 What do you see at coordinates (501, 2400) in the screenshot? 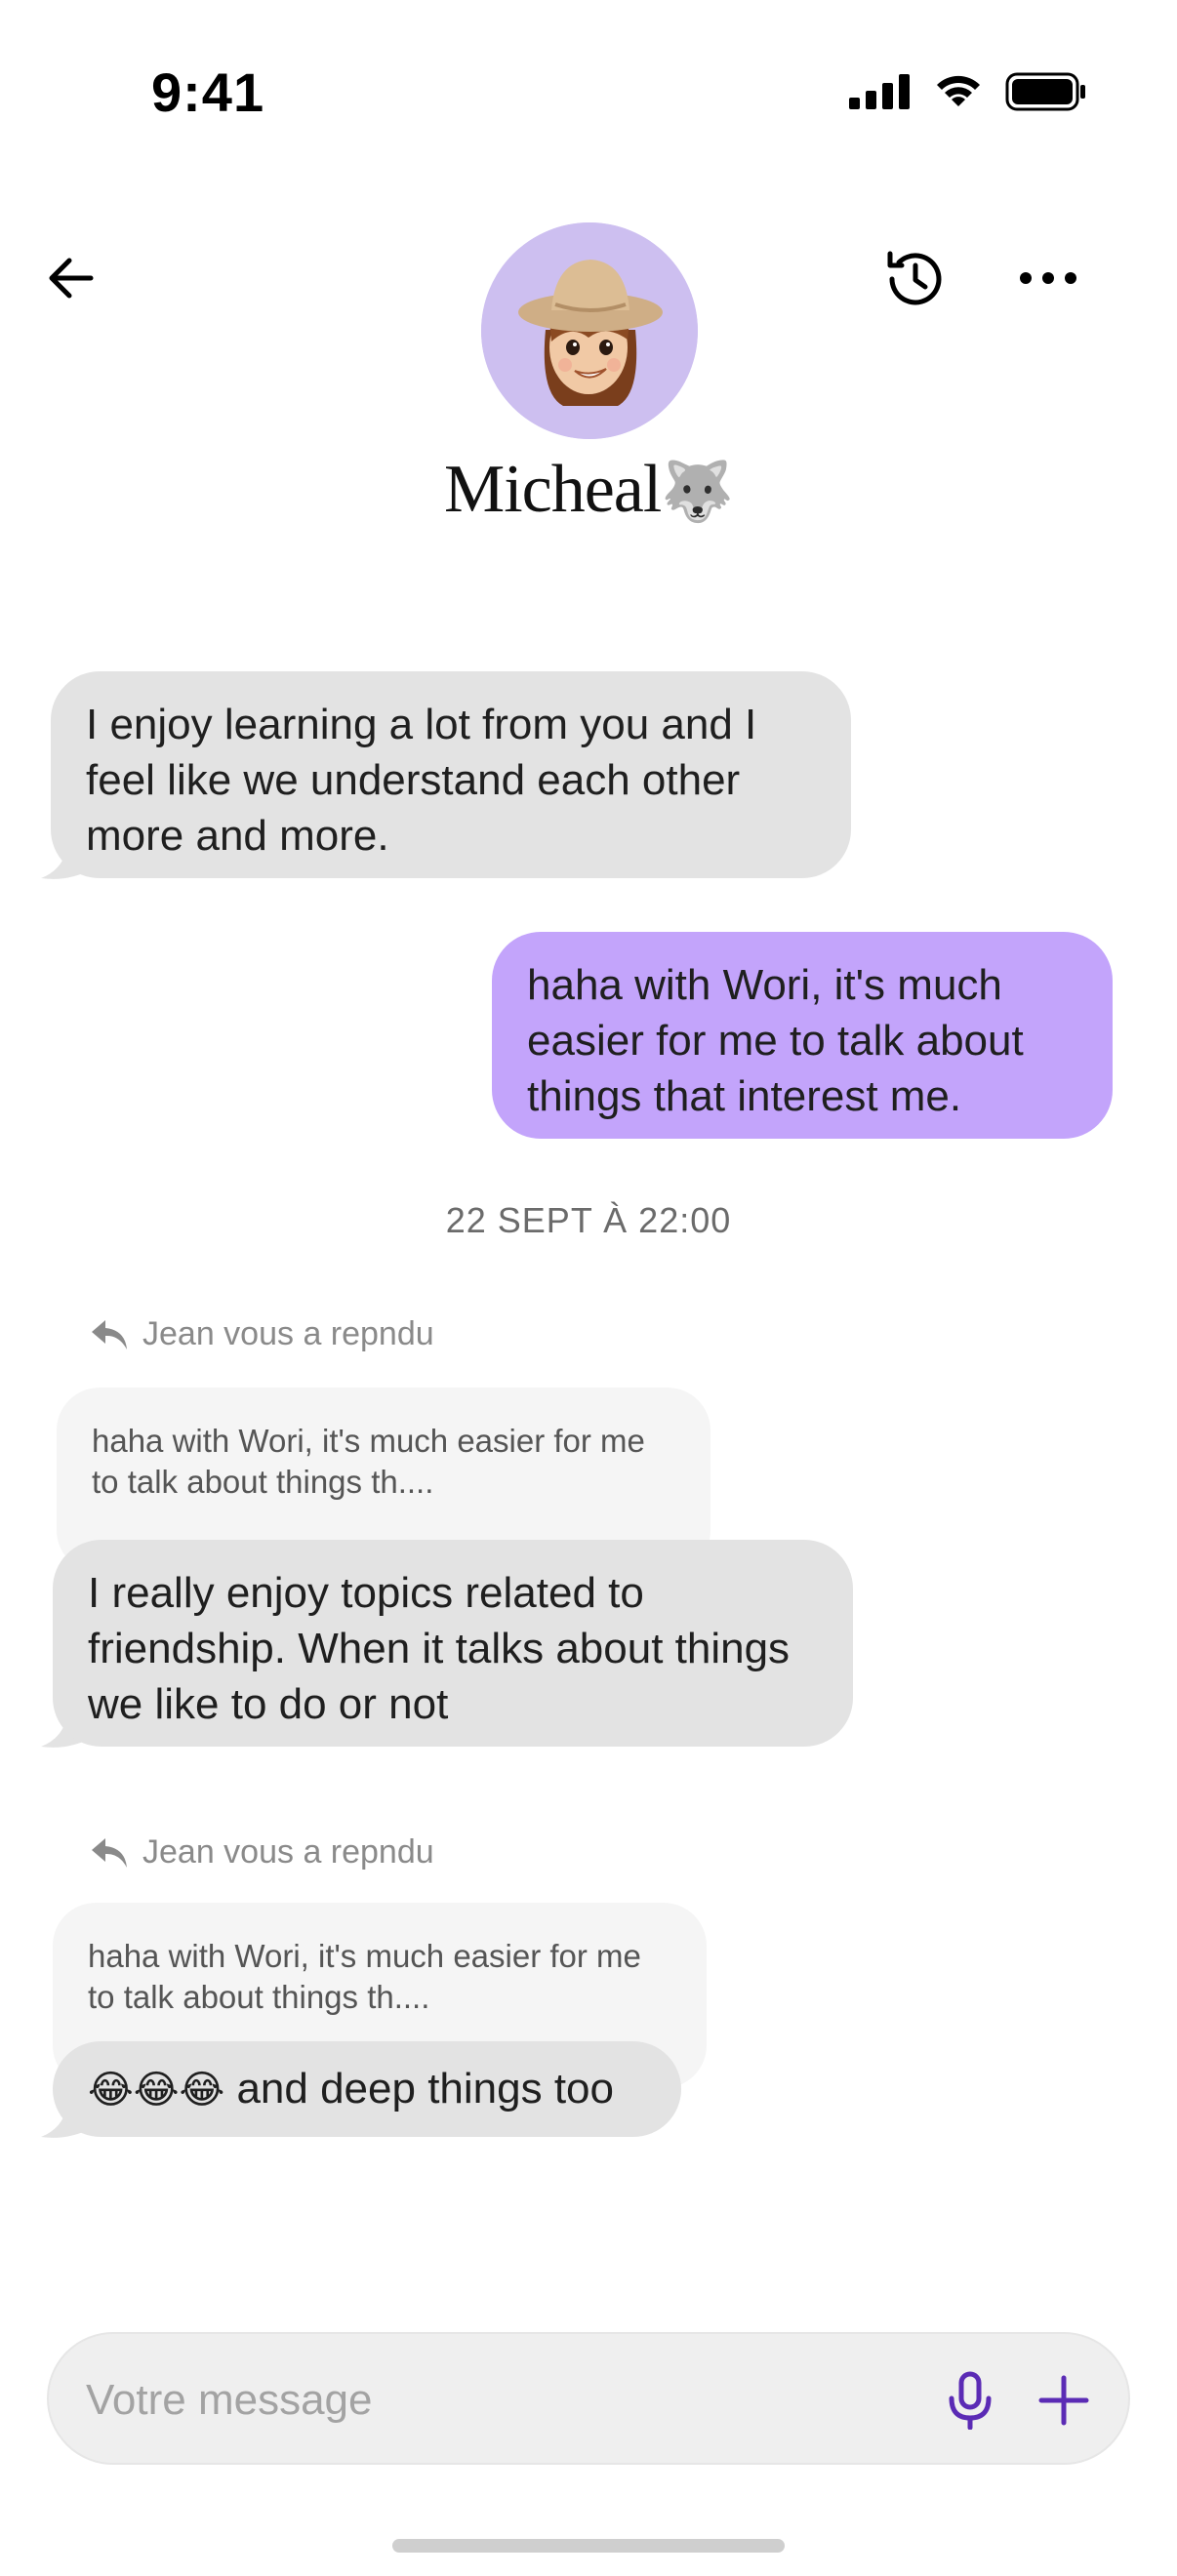
I see `message-input` at bounding box center [501, 2400].